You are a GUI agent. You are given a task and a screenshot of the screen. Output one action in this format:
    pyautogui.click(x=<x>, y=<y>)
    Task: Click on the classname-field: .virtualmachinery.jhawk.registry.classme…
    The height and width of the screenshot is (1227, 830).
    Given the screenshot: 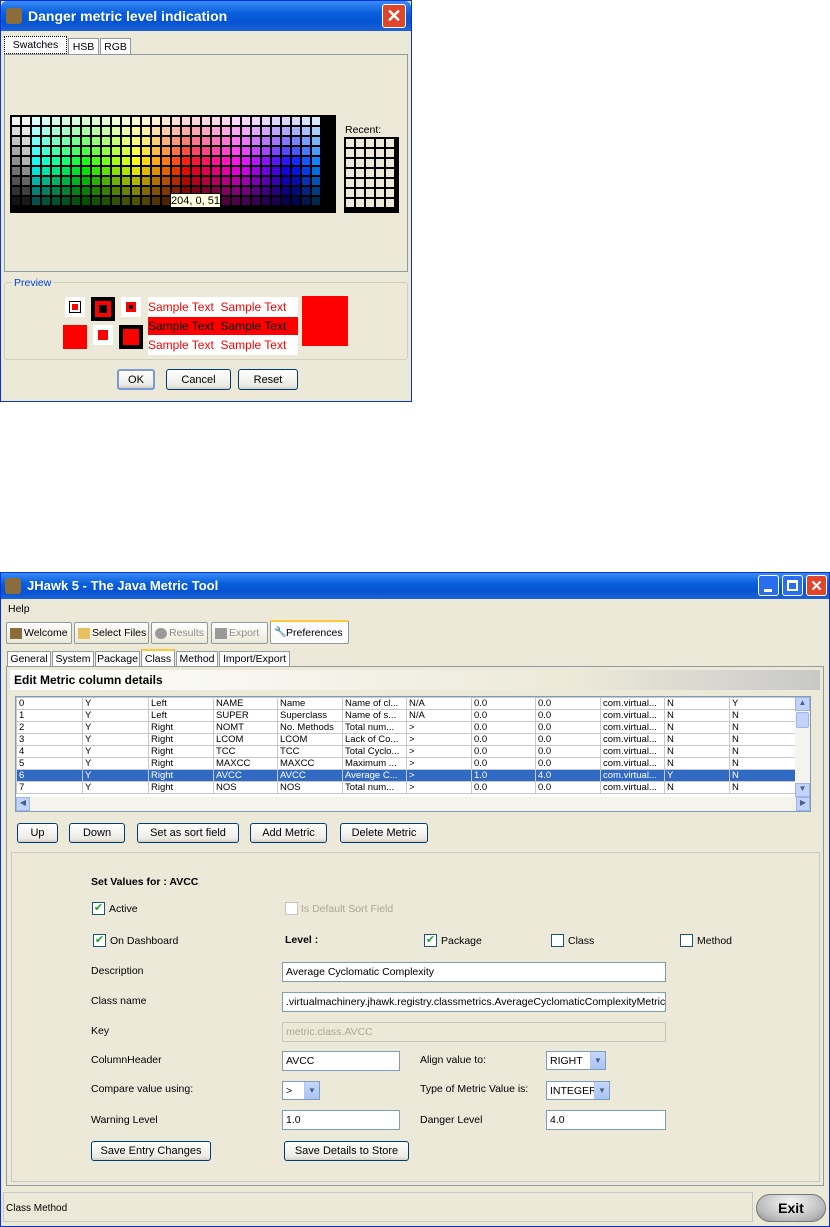 What is the action you would take?
    pyautogui.click(x=474, y=1002)
    